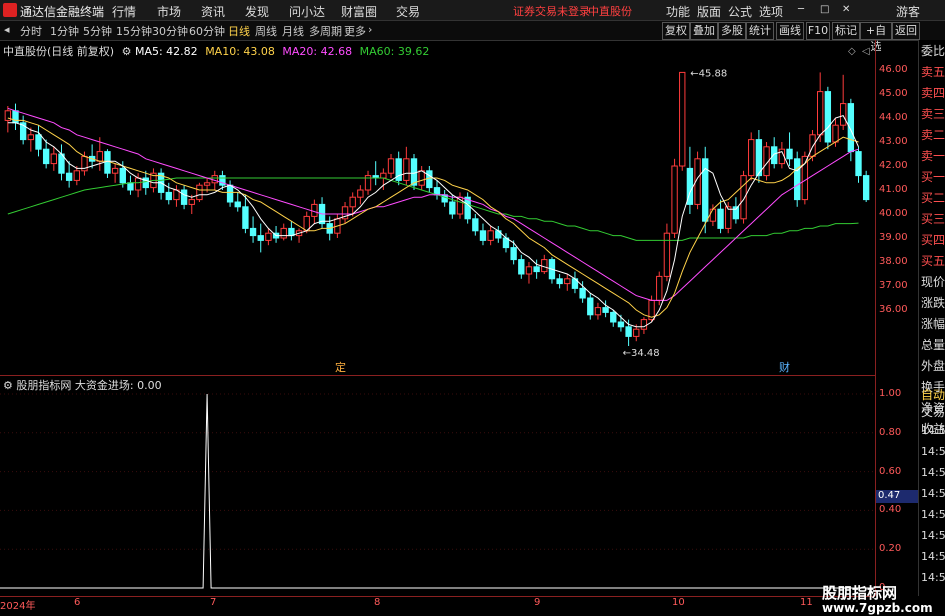 The image size is (945, 616). Describe the element at coordinates (7, 29) in the screenshot. I see `back-arrow-icon: ◂` at that location.